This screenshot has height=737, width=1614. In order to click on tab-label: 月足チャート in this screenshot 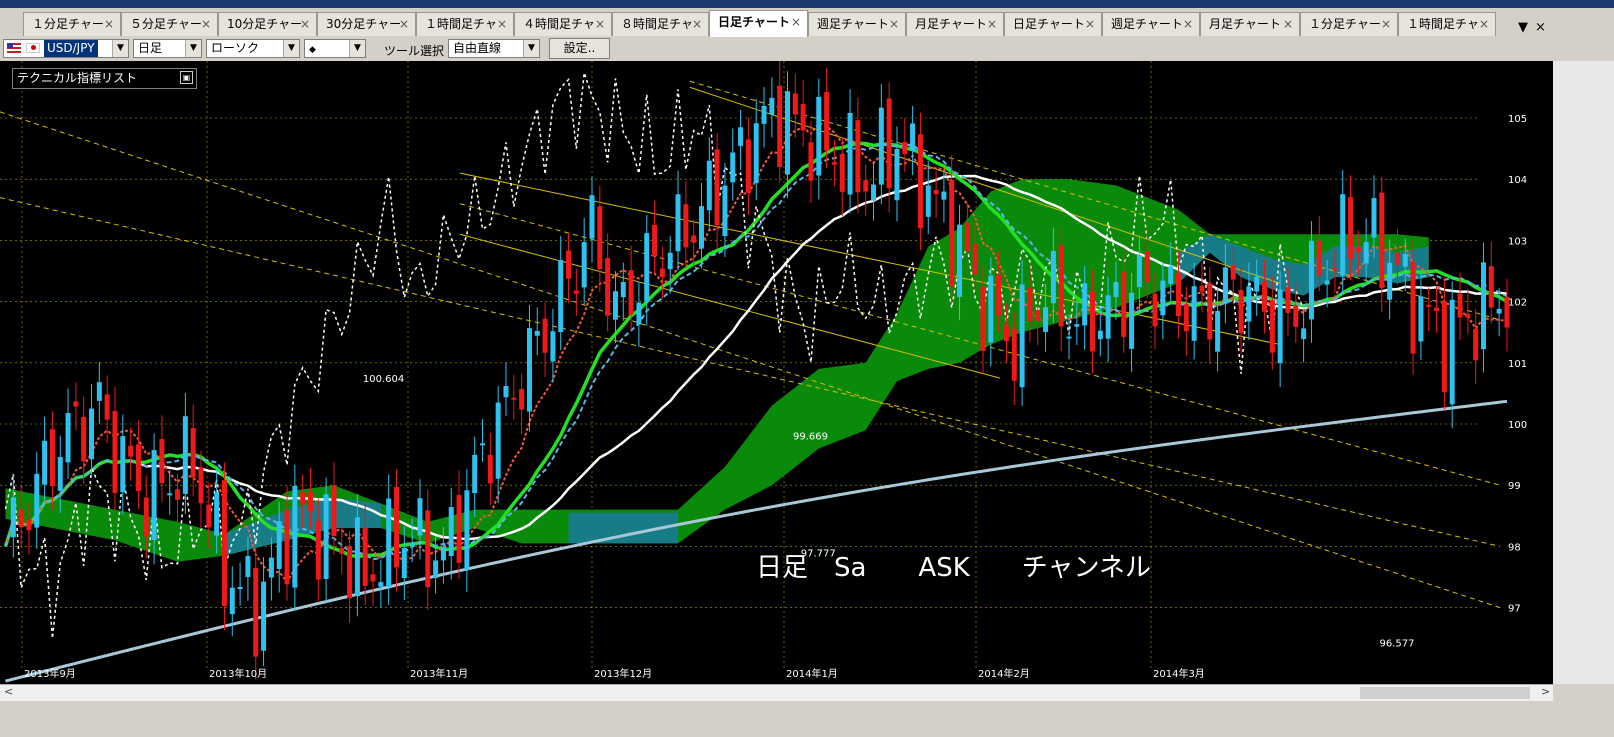, I will do `click(951, 24)`.